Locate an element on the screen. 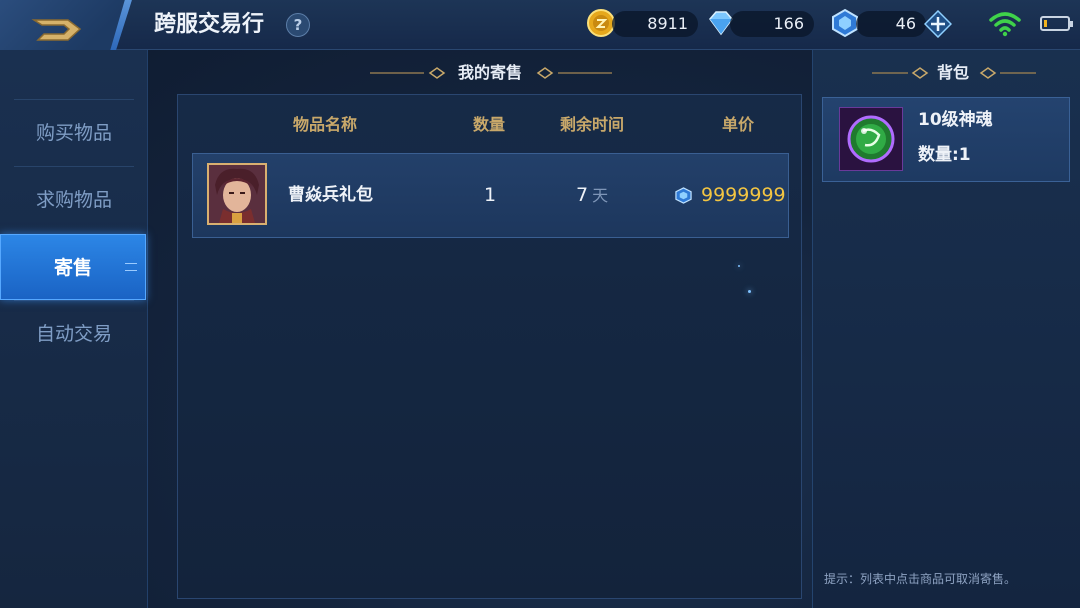 This screenshot has width=1080, height=608. help-button: ? is located at coordinates (298, 25).